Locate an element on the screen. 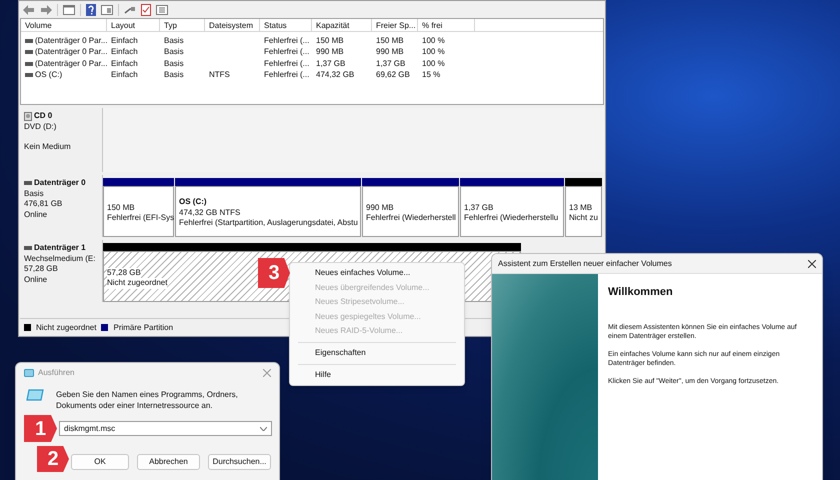  table-cell: 69,62 GB is located at coordinates (393, 75).